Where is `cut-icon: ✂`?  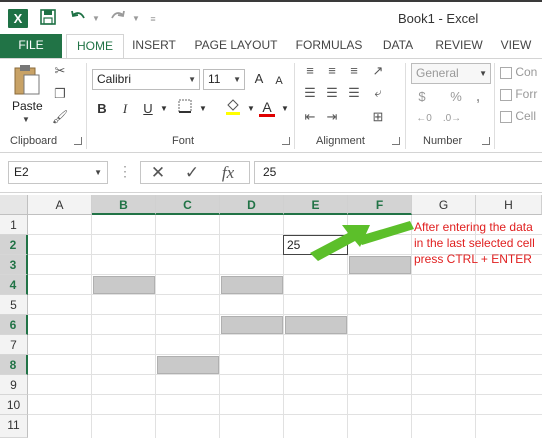 cut-icon: ✂ is located at coordinates (60, 71).